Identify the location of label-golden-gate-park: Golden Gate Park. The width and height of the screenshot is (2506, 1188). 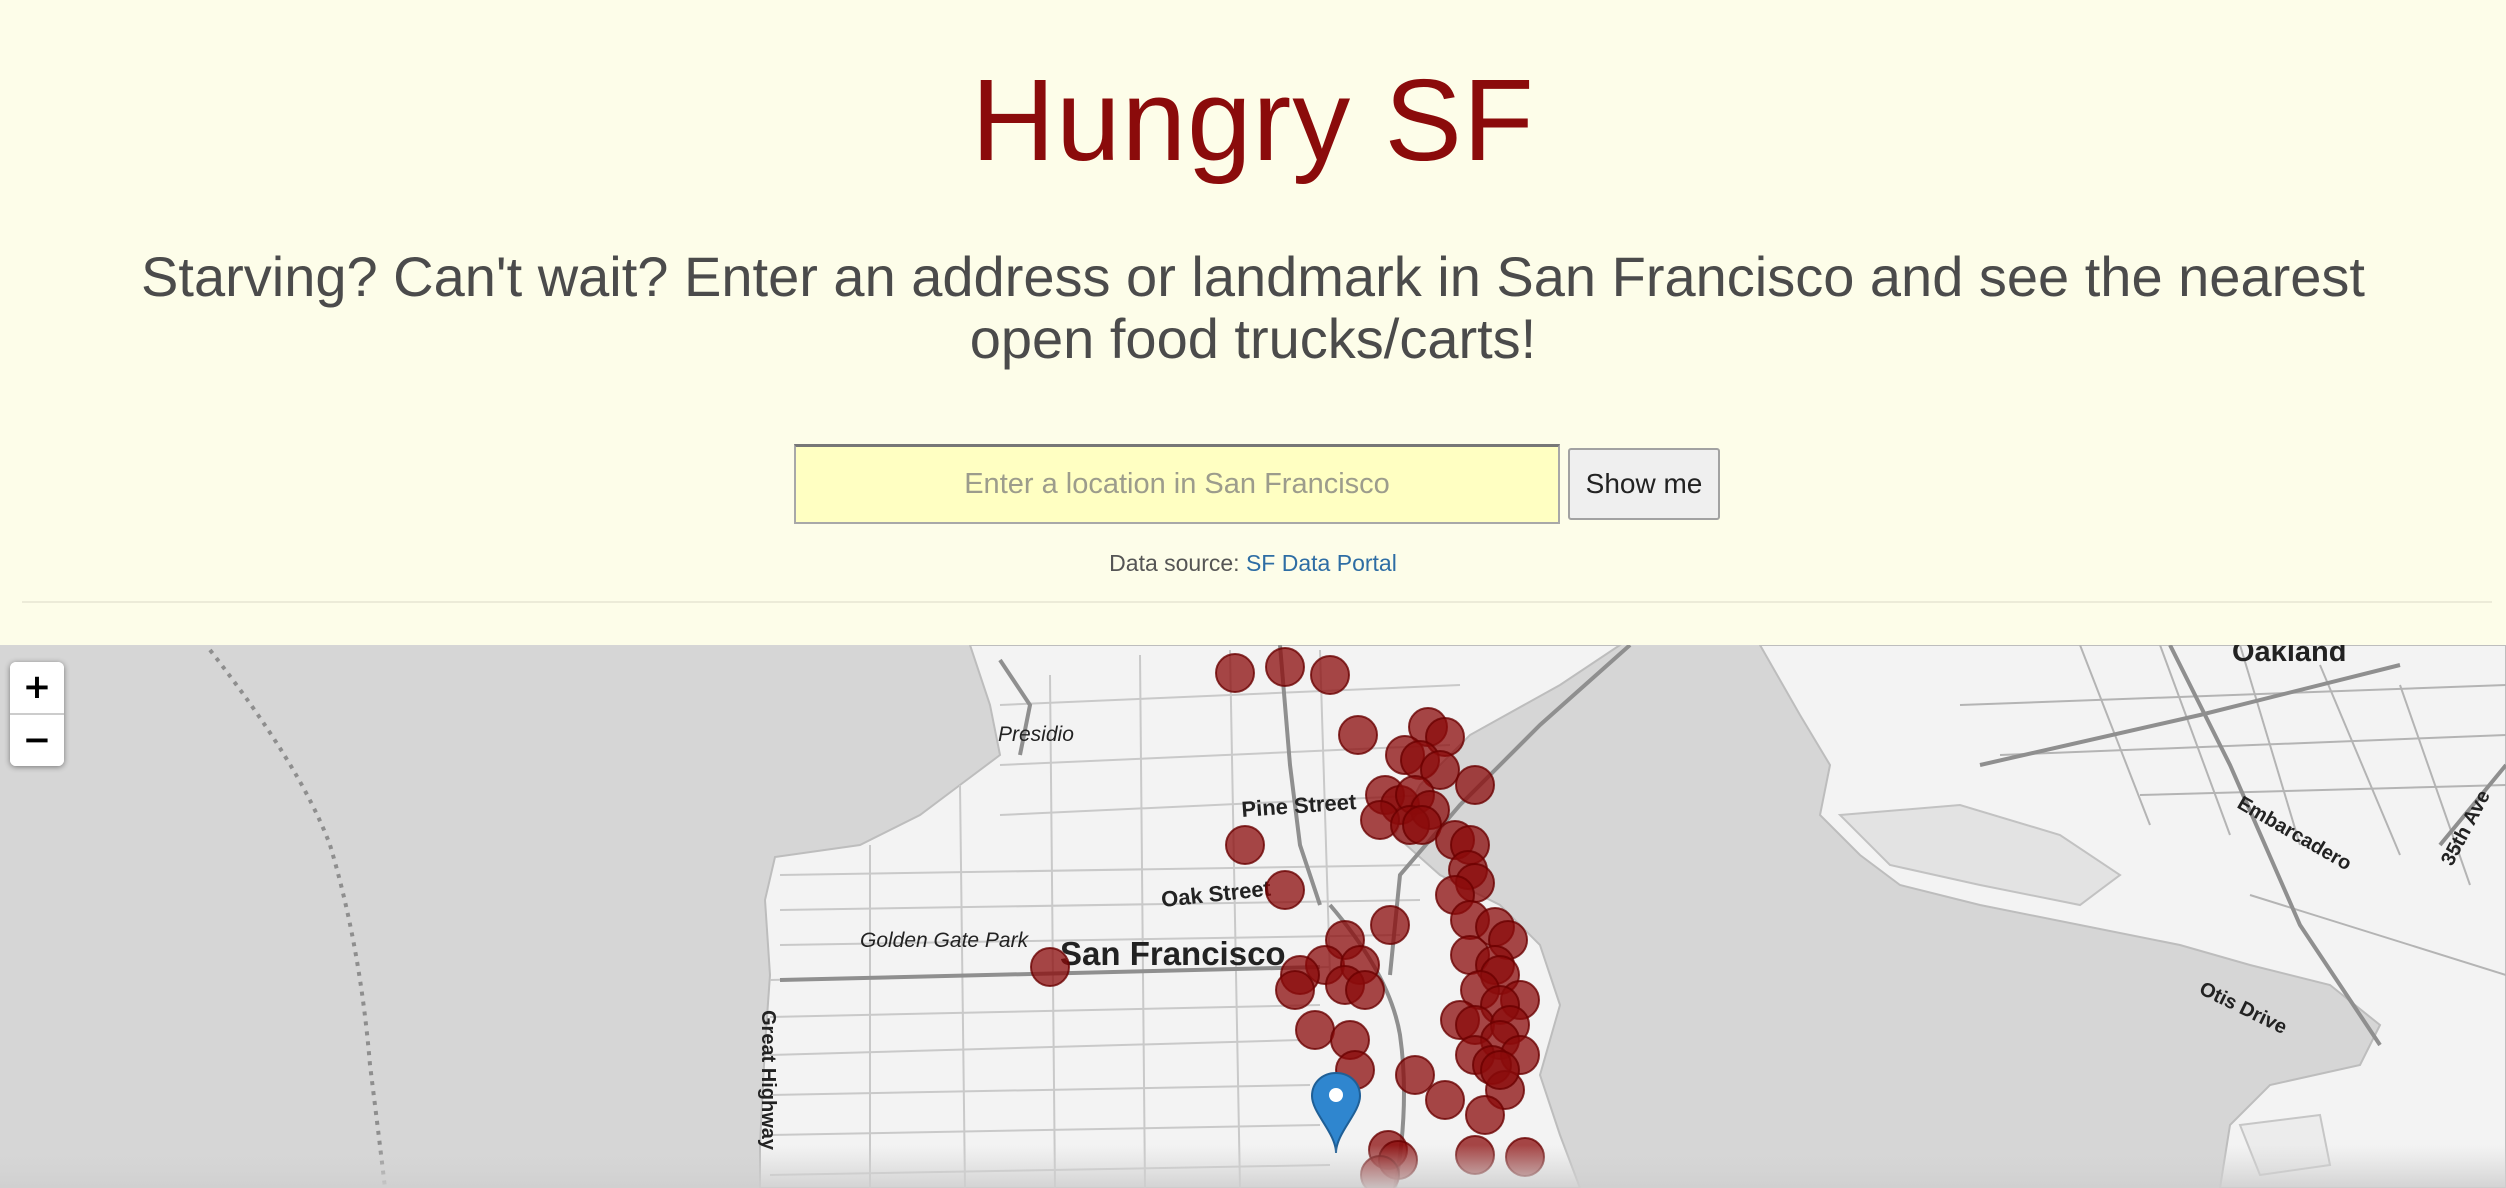
(945, 940).